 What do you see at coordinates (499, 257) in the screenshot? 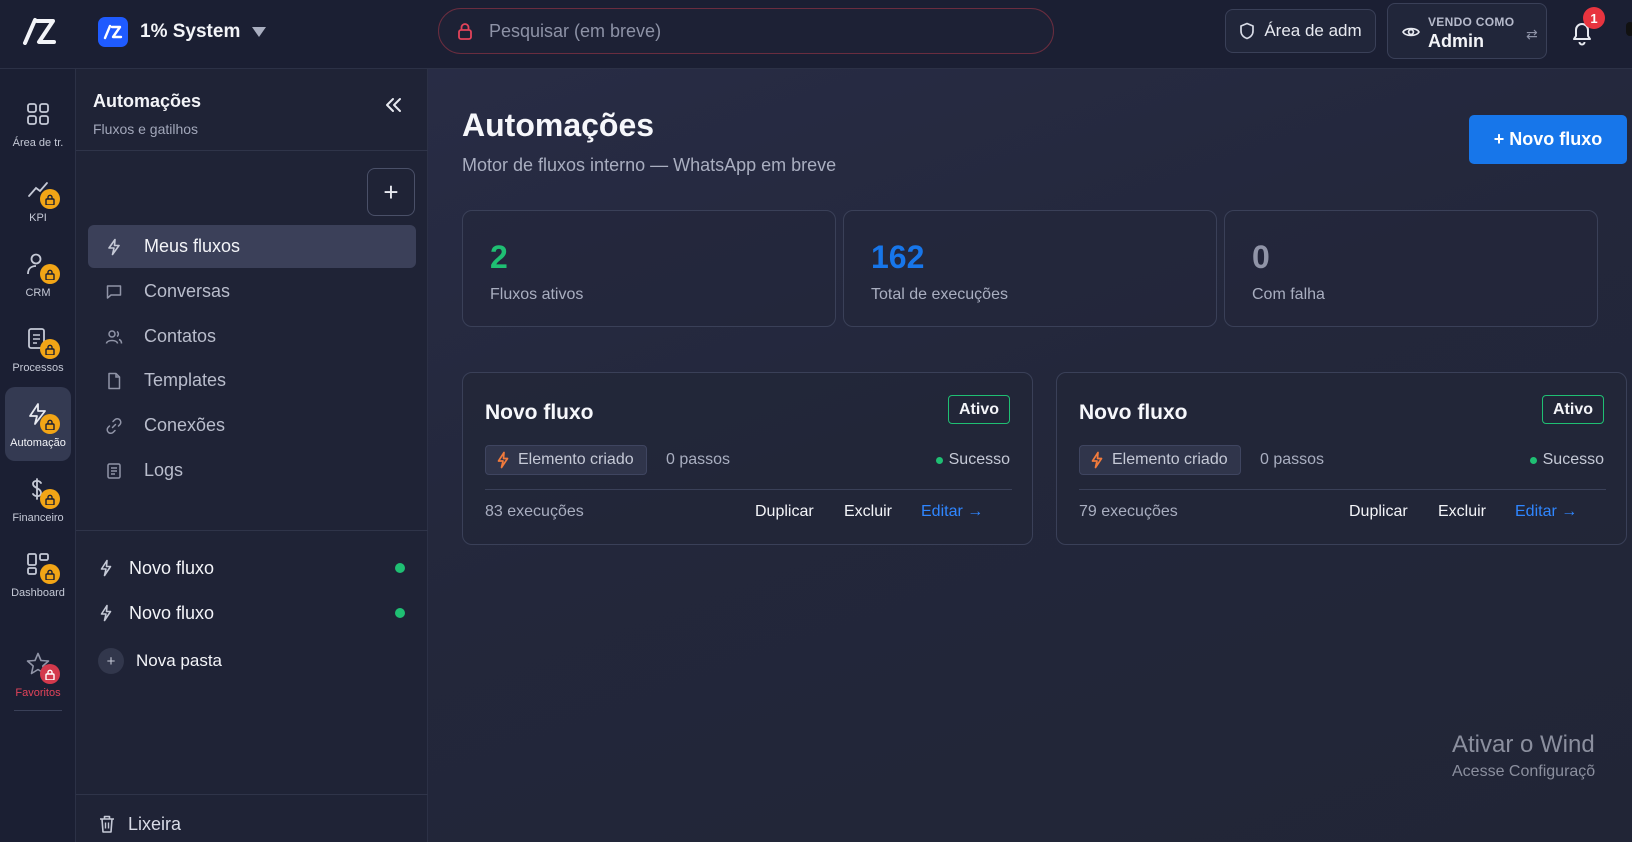
I see `stat-value: 2` at bounding box center [499, 257].